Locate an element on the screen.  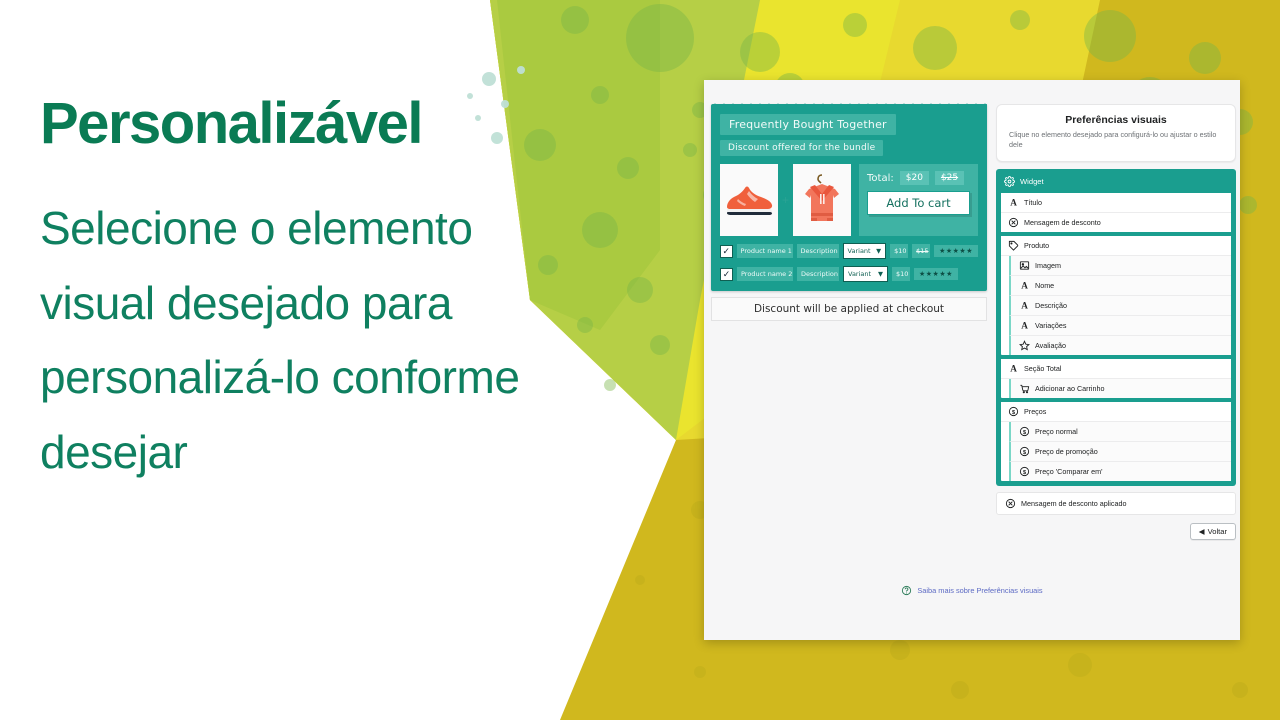
settings-title: Preferências visuais is located at coordinates (1116, 120).